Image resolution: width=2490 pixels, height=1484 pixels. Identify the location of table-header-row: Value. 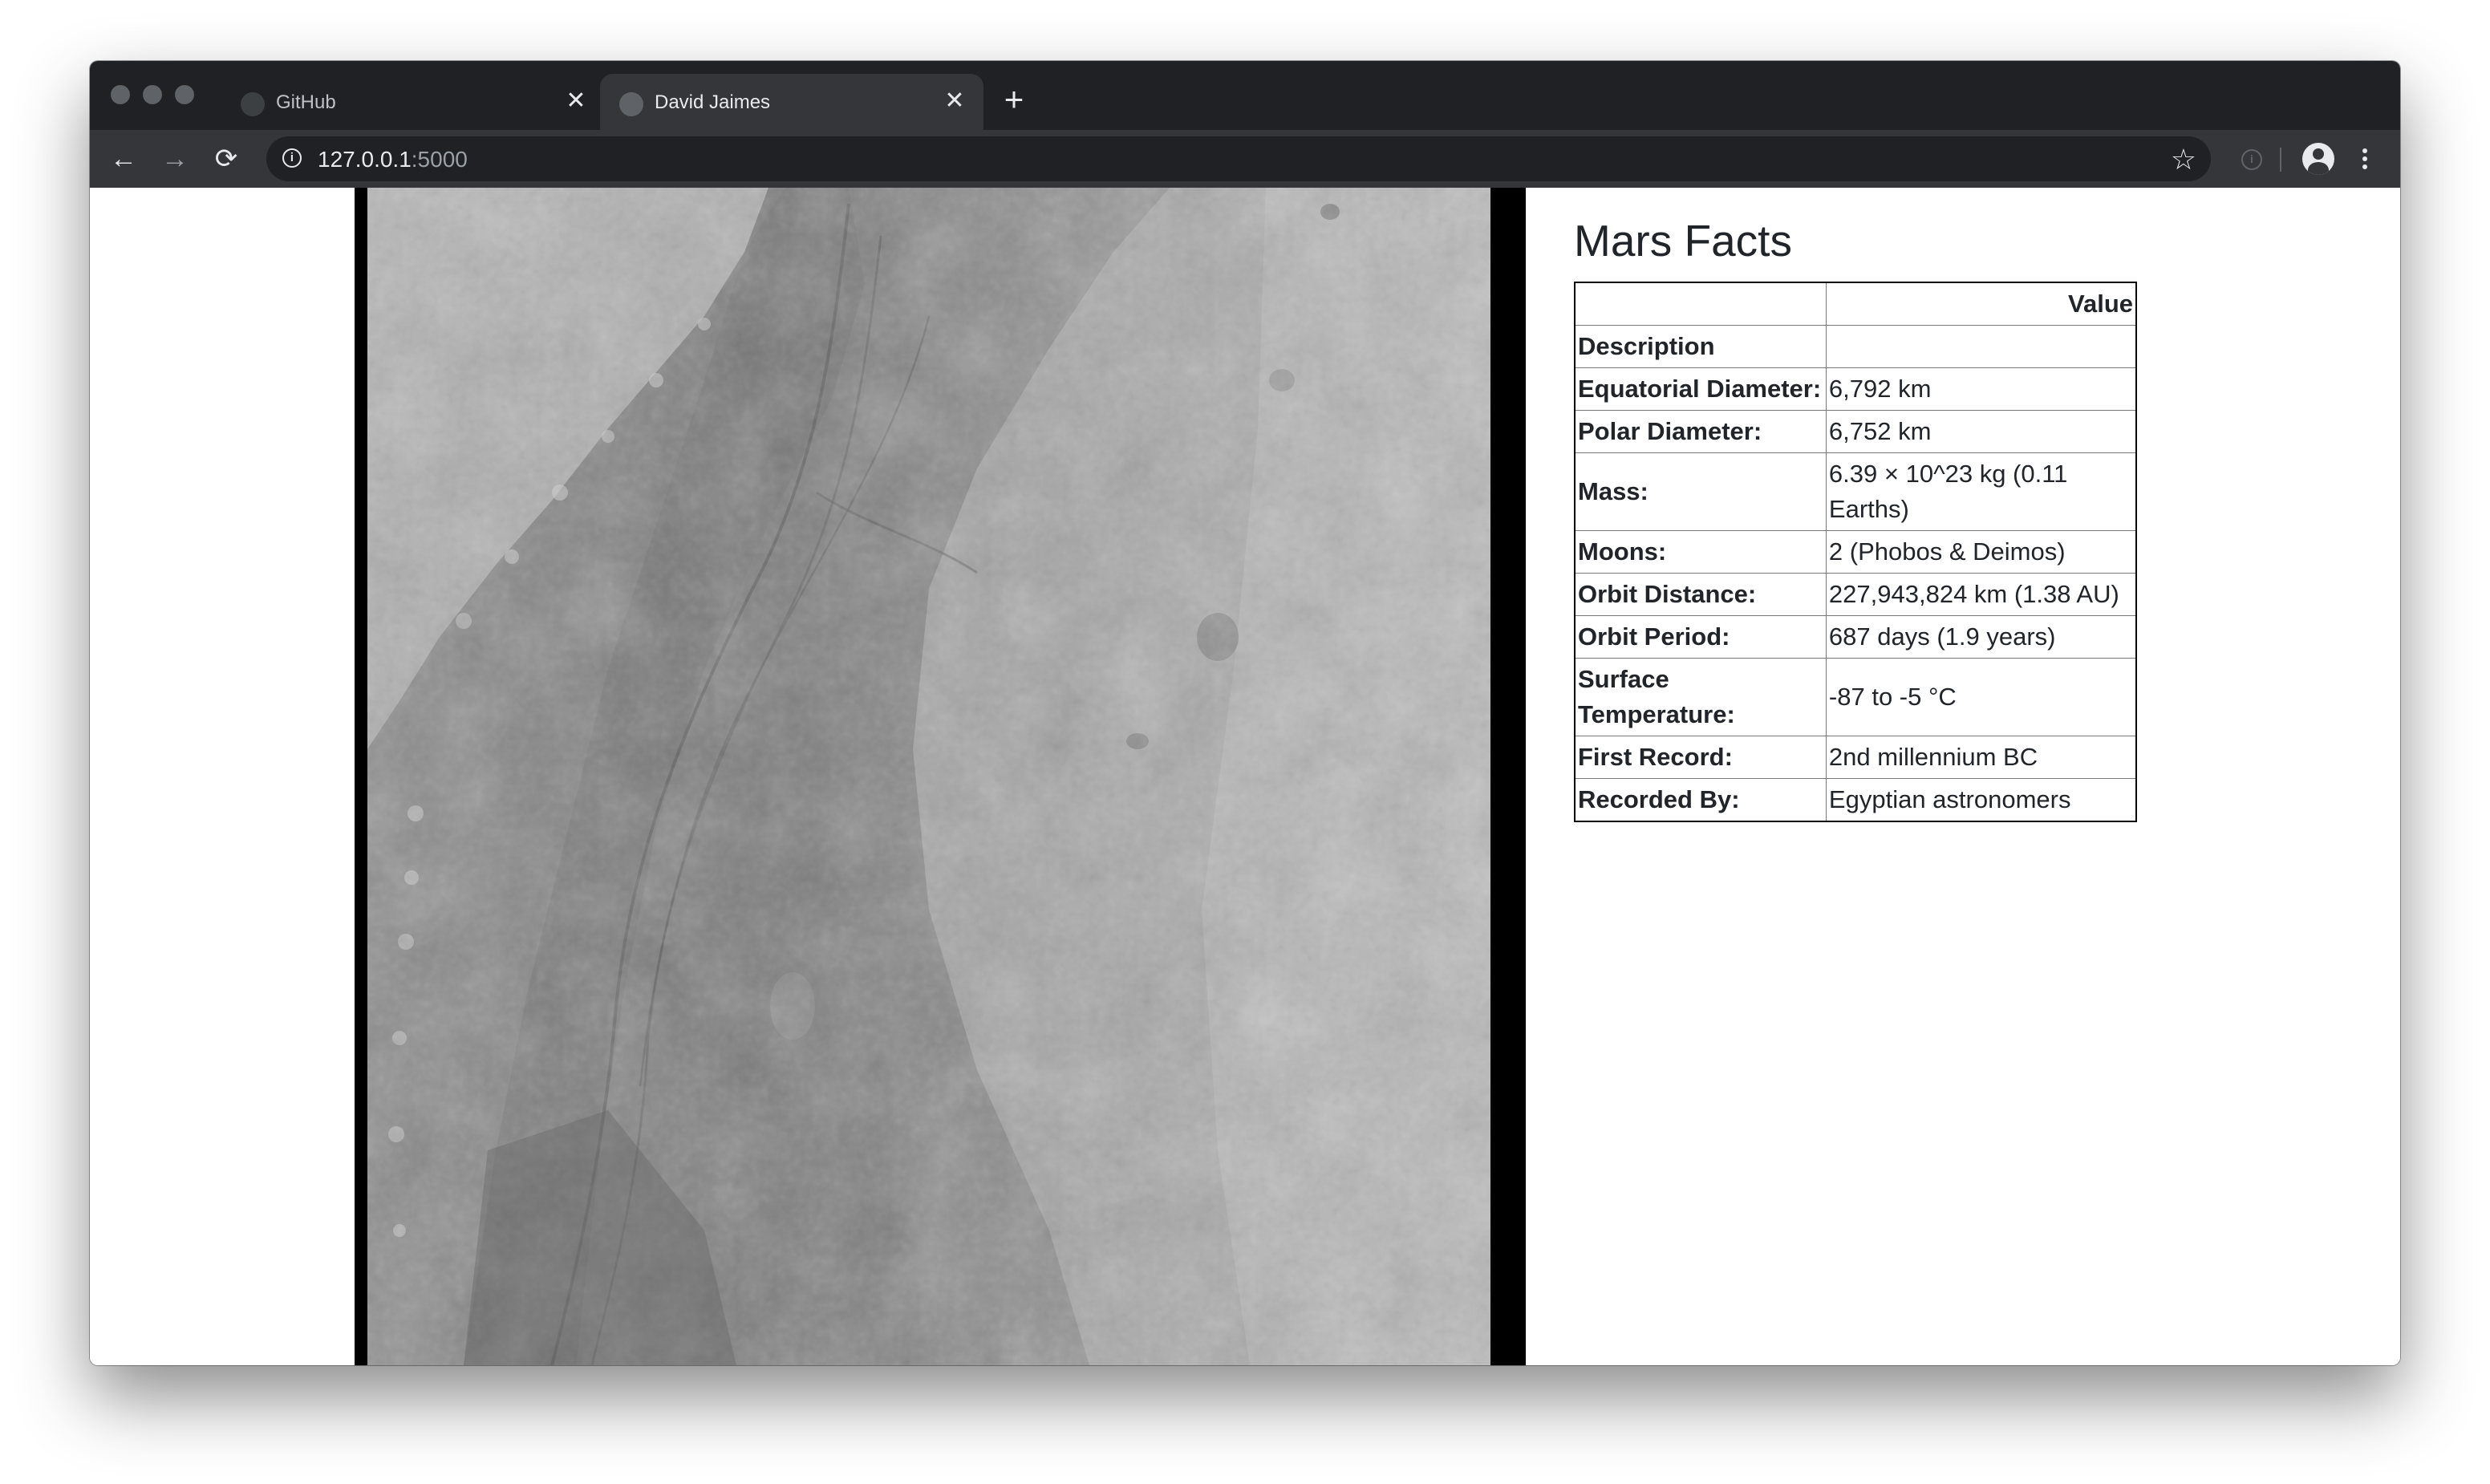
(1855, 304).